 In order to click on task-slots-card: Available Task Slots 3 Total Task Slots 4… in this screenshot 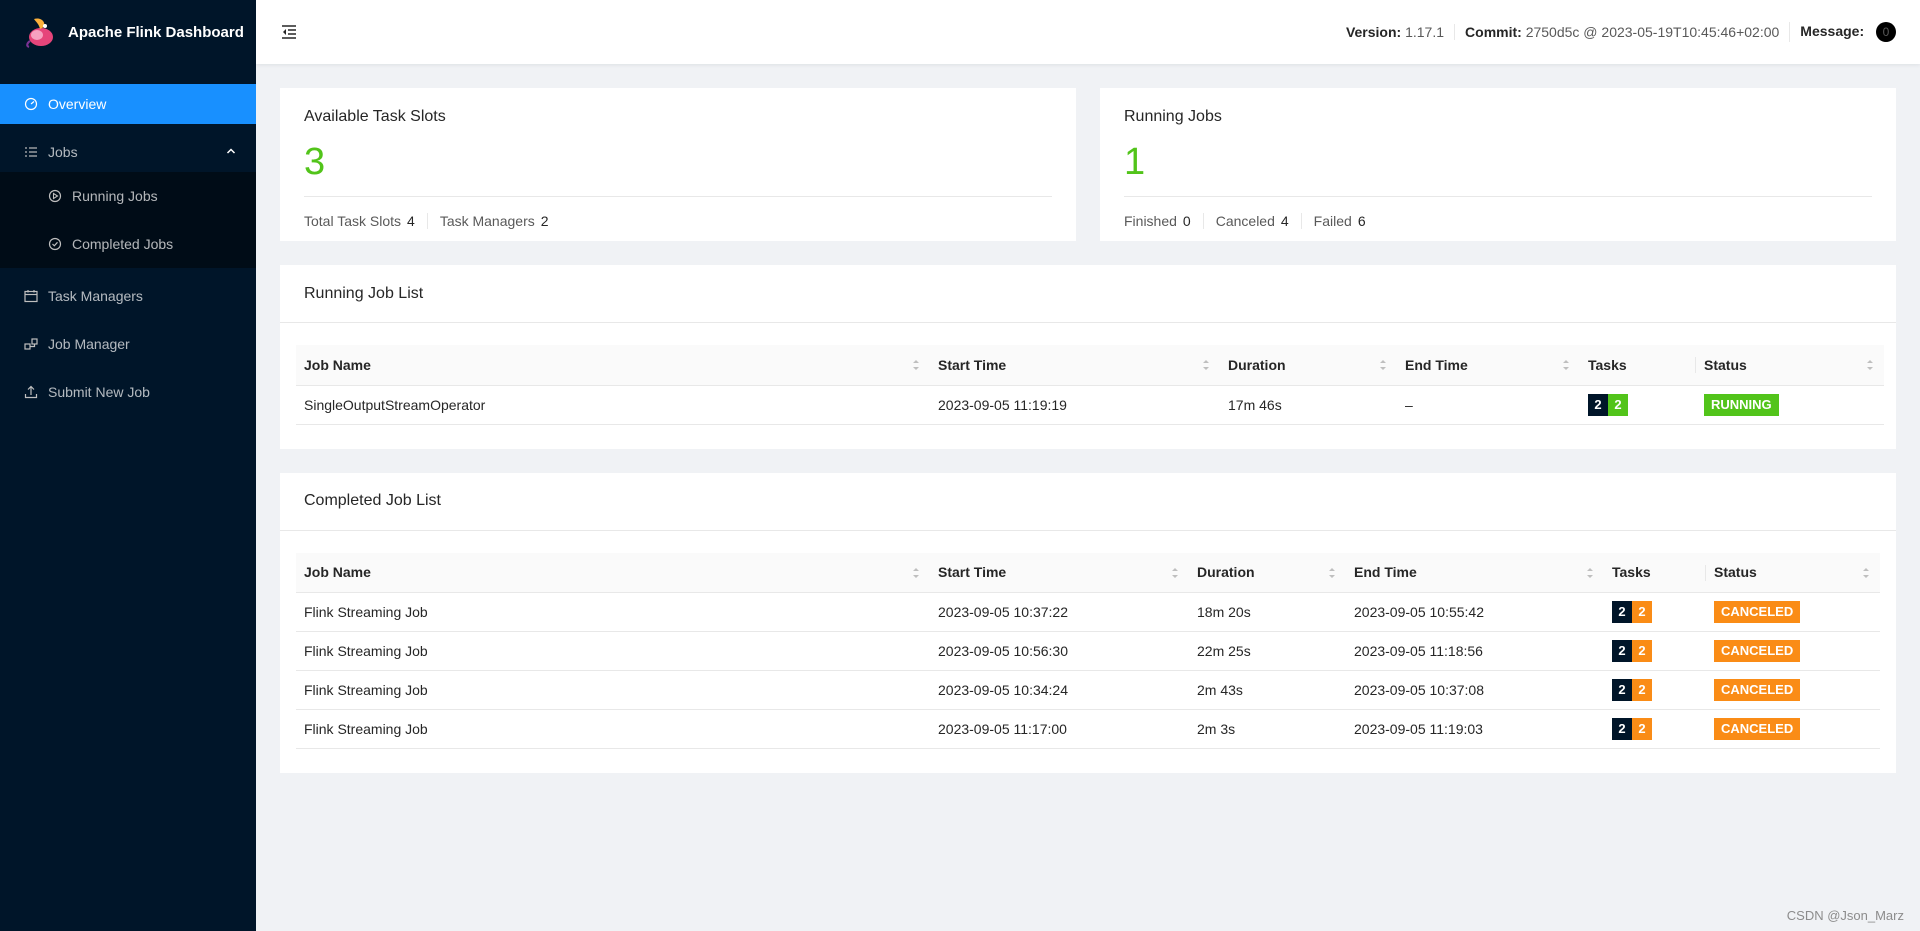, I will do `click(678, 164)`.